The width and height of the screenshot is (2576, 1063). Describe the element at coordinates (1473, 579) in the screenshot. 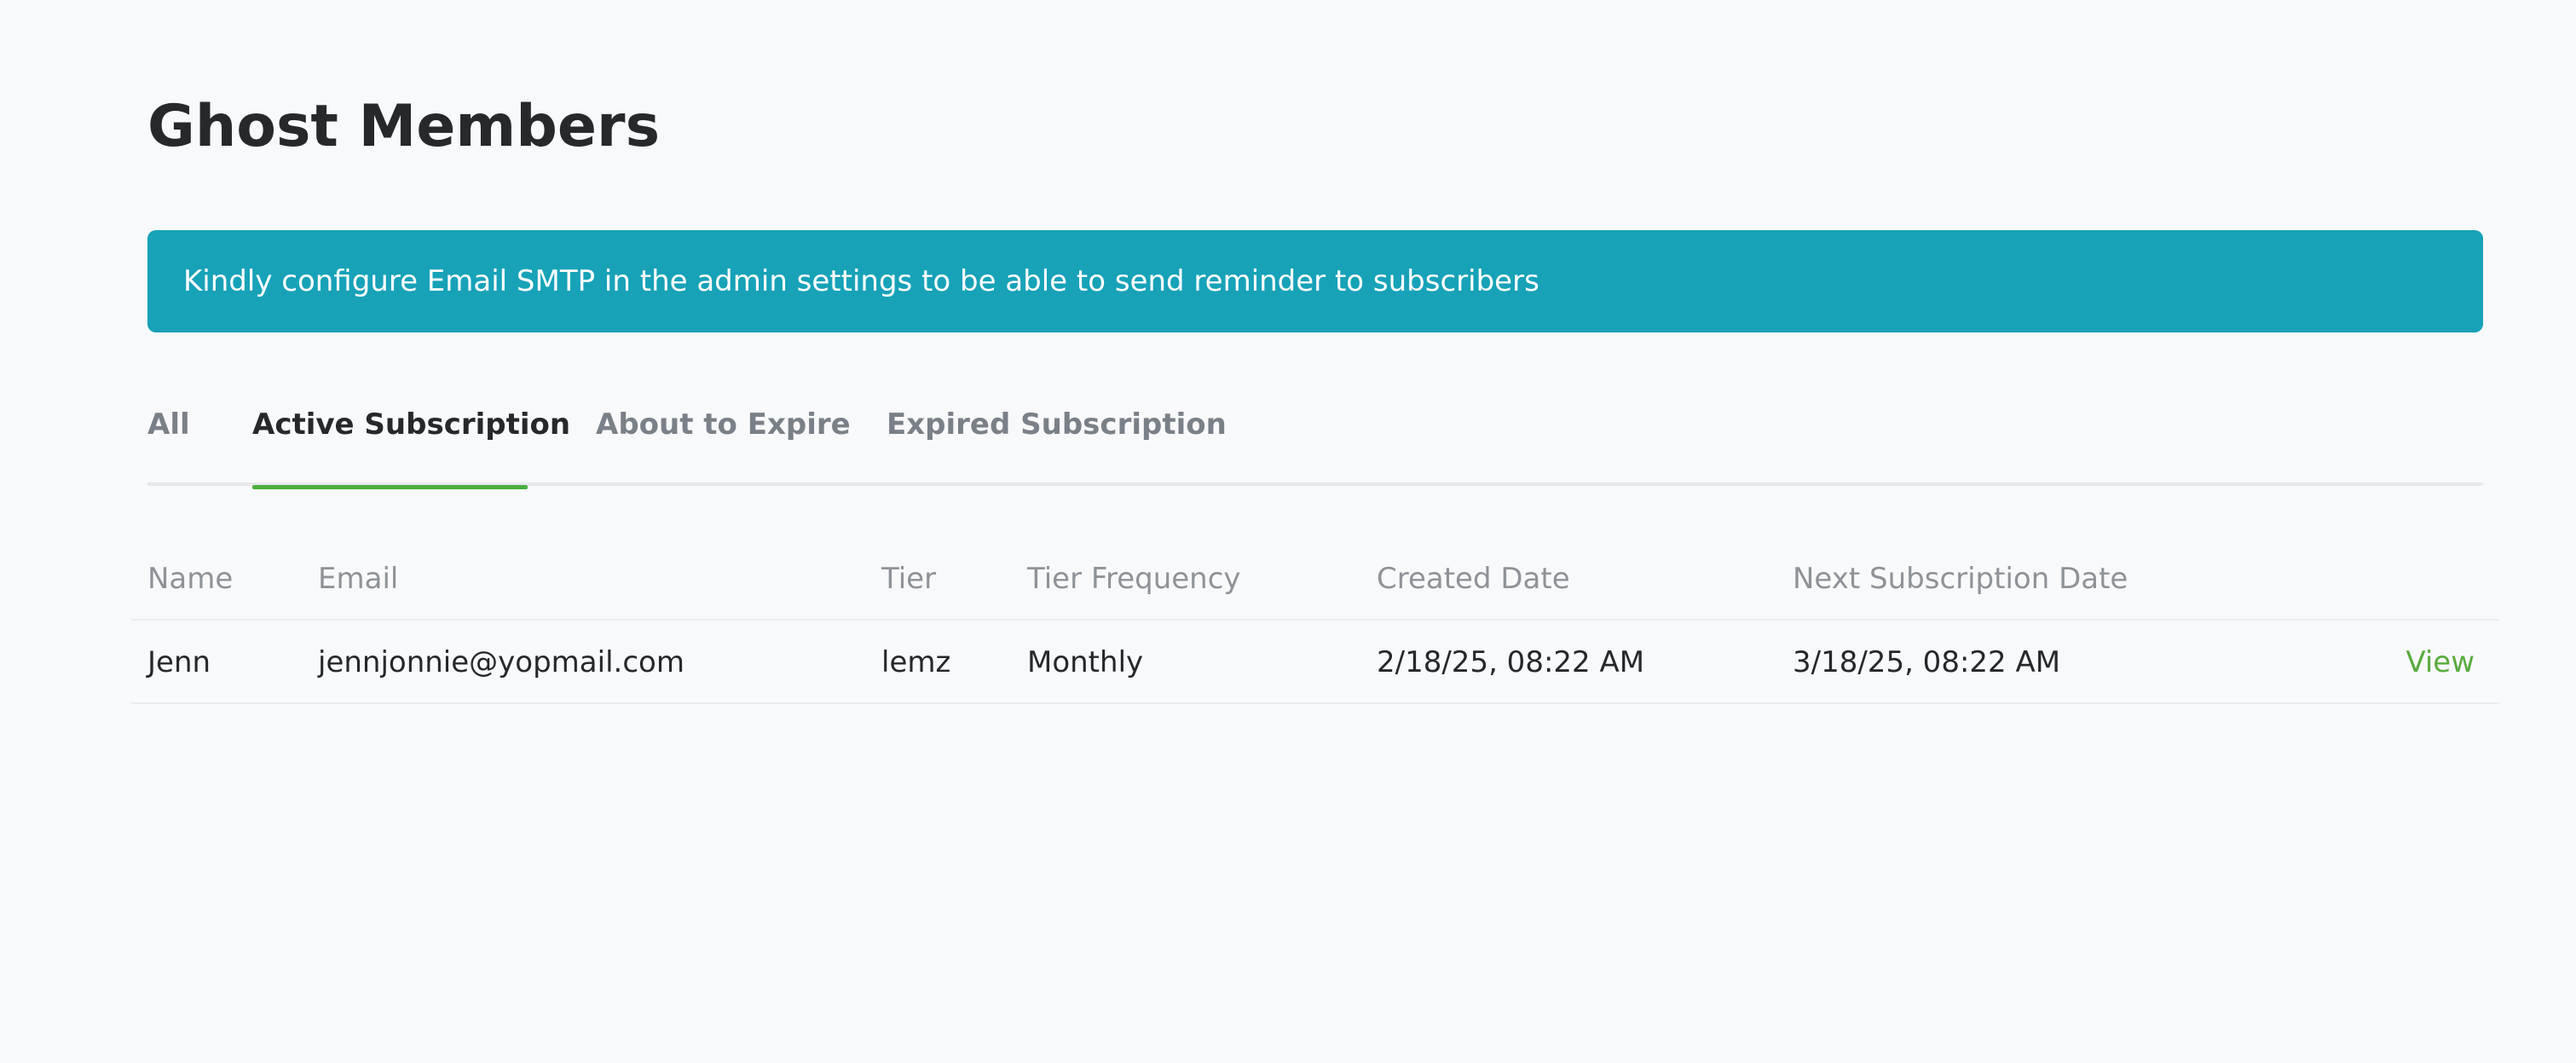

I see `column-header-created-date: Created Date` at that location.